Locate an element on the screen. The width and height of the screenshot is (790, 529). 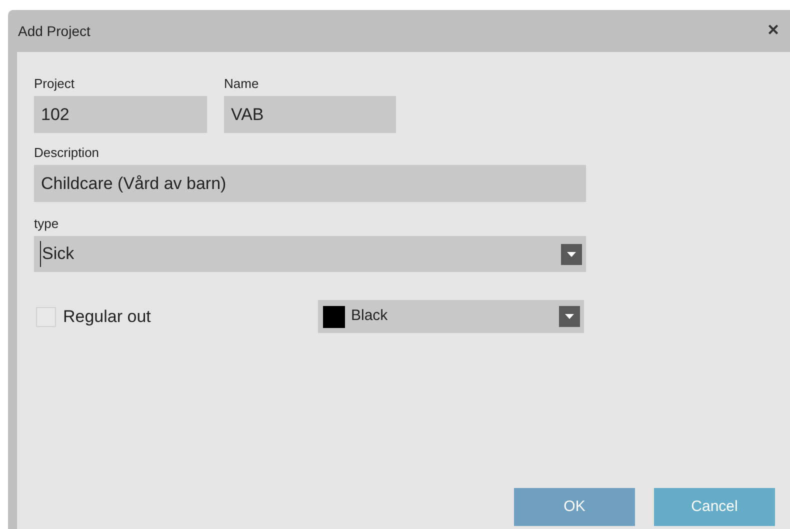
checkbox is located at coordinates (46, 316).